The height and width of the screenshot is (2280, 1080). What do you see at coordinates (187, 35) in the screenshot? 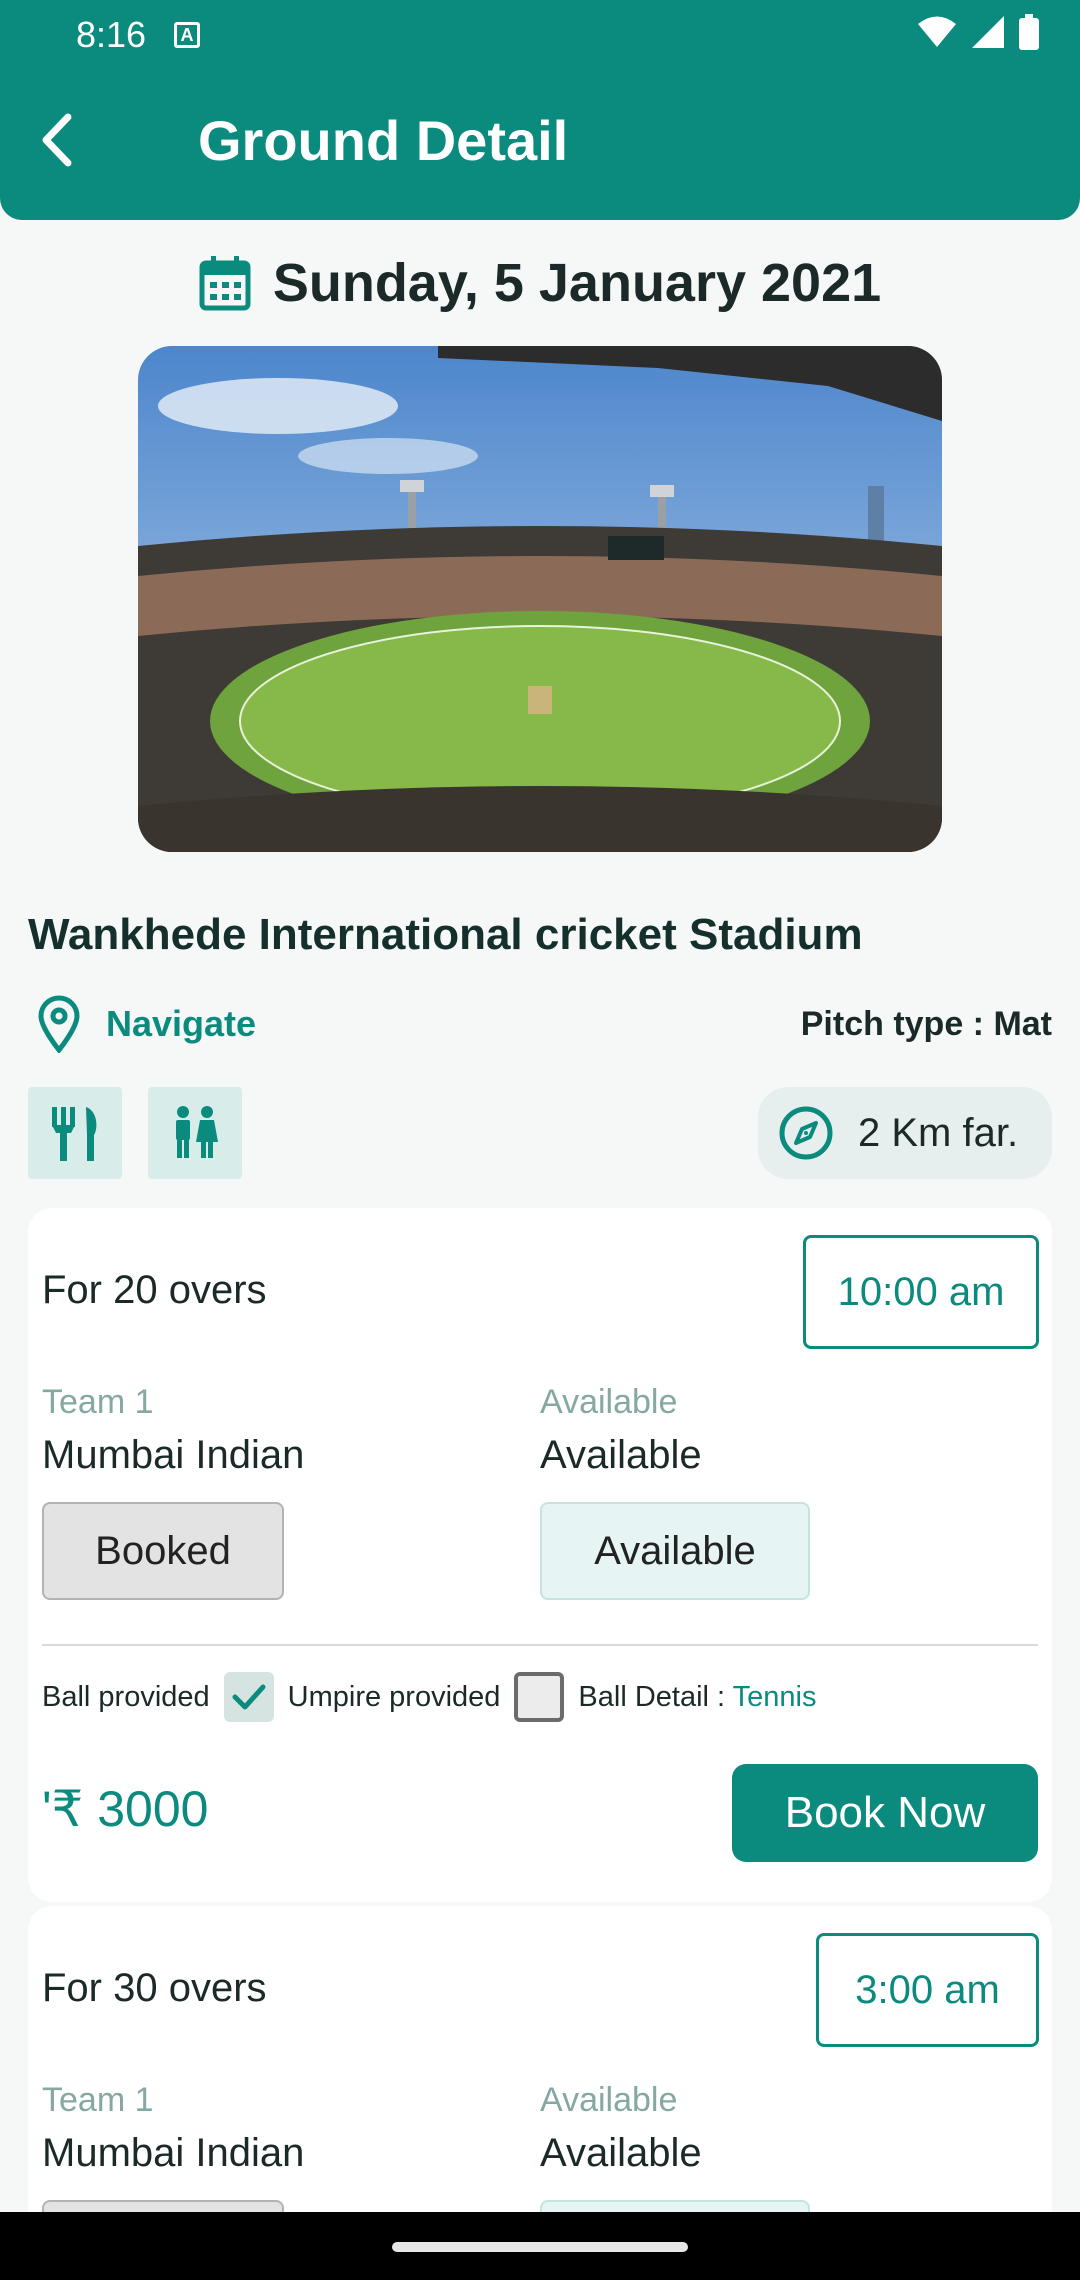
I see `notification-icon: A` at bounding box center [187, 35].